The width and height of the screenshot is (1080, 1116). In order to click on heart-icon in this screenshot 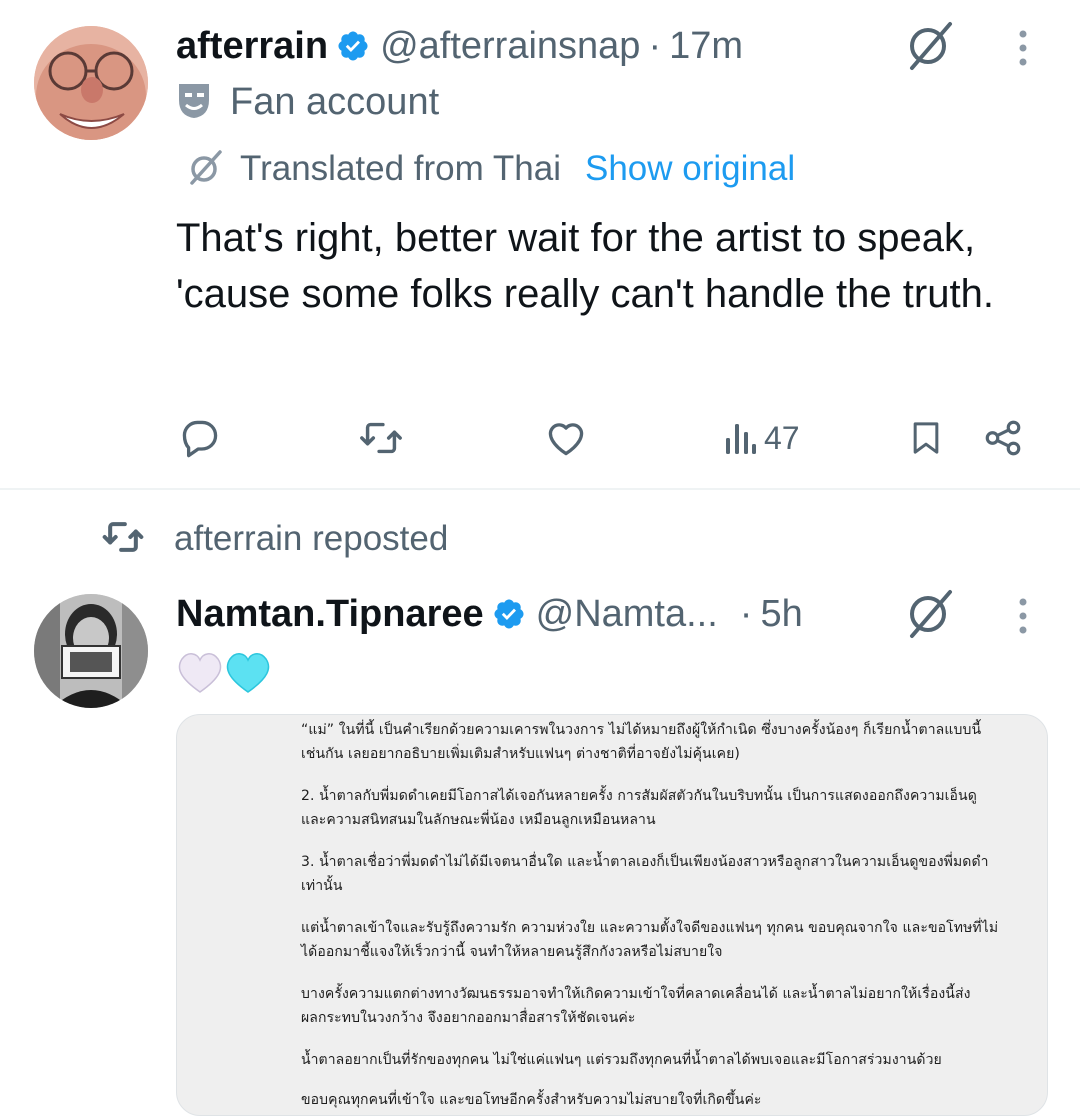, I will do `click(566, 439)`.